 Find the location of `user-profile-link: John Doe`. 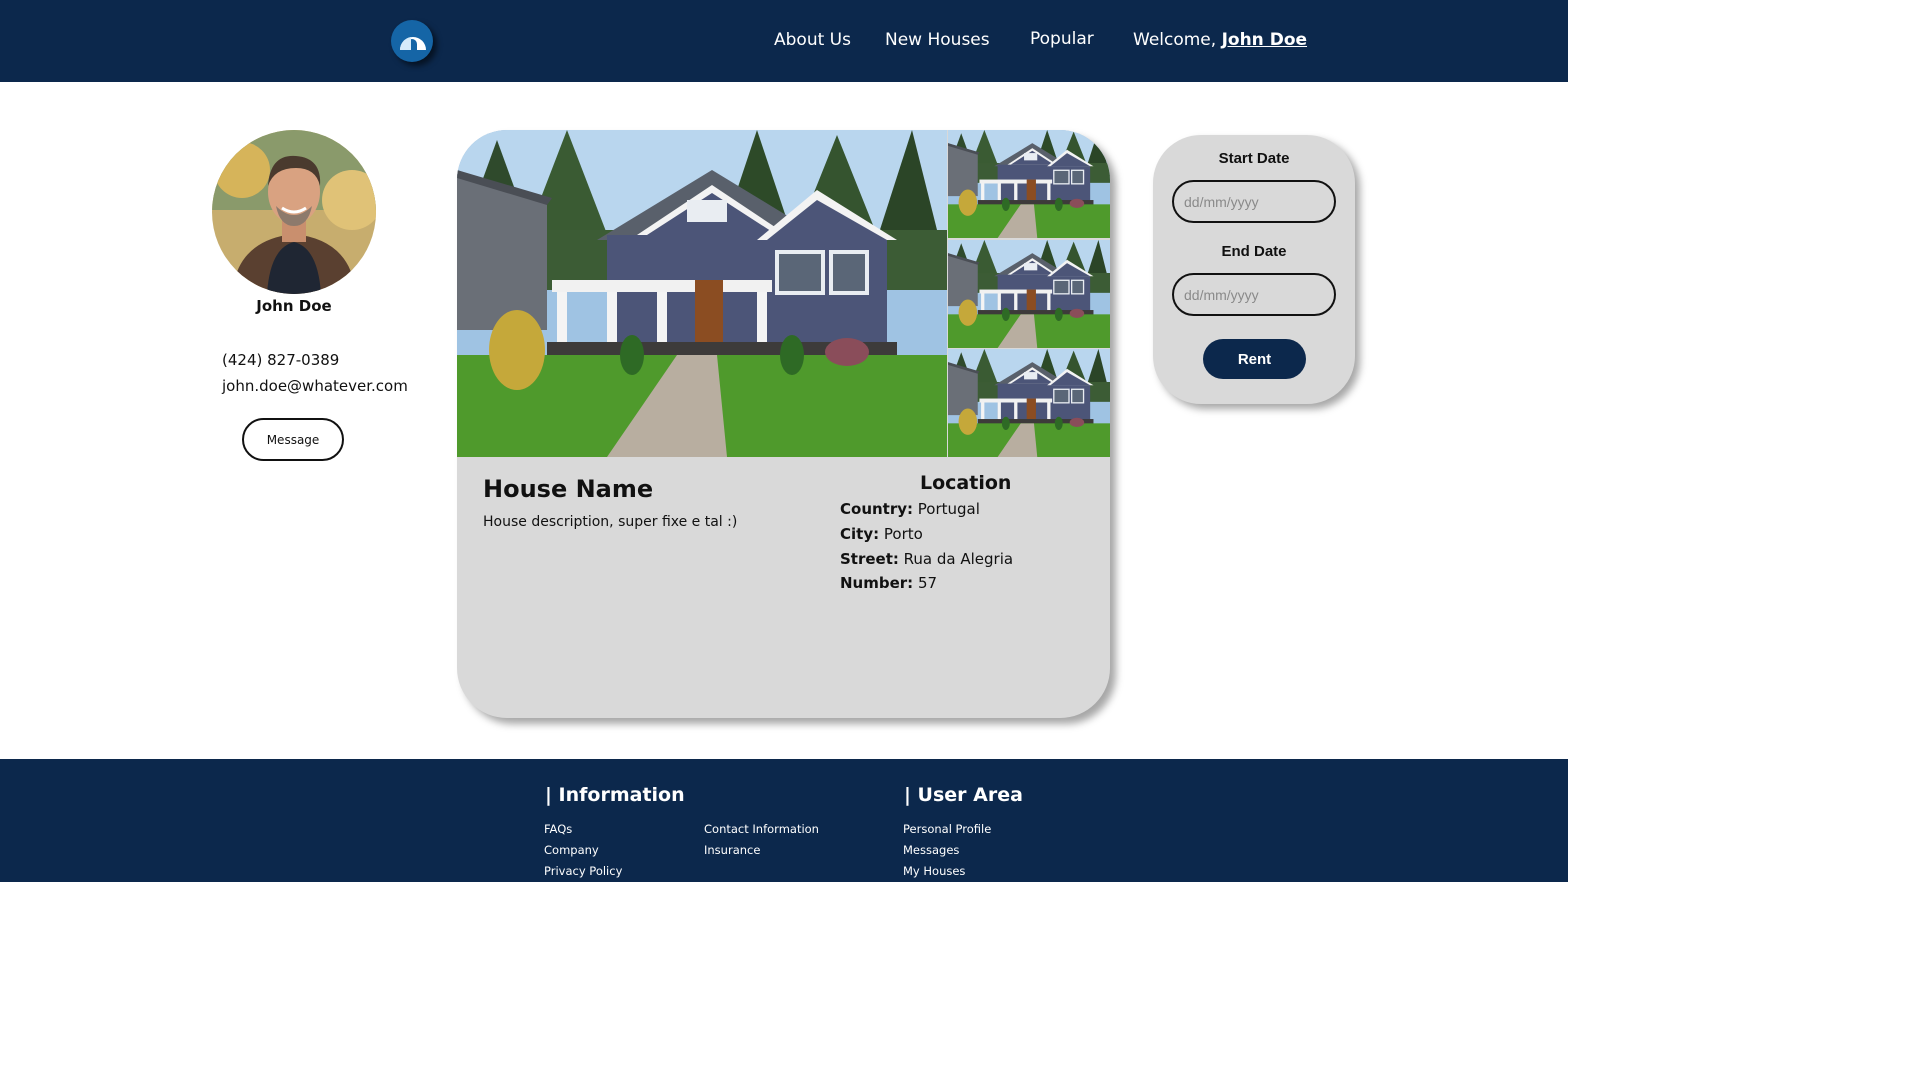

user-profile-link: John Doe is located at coordinates (1264, 40).